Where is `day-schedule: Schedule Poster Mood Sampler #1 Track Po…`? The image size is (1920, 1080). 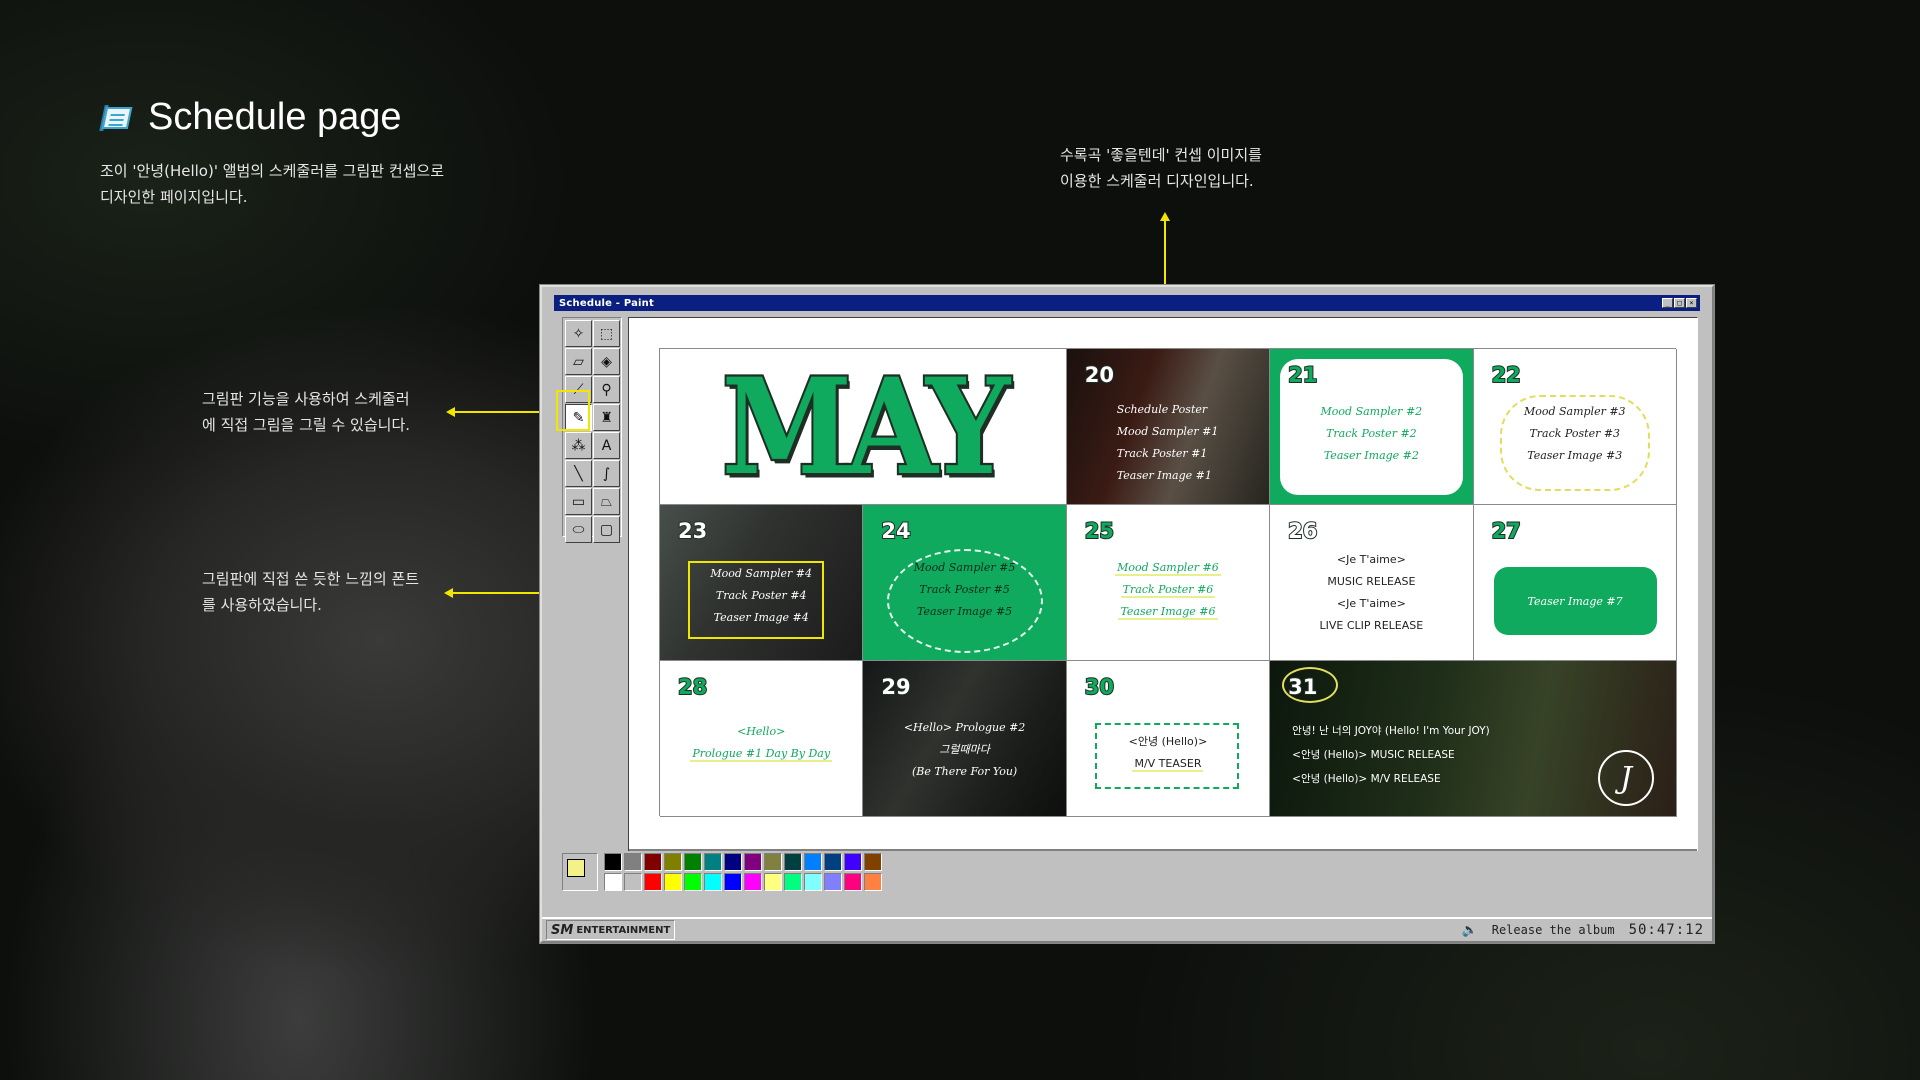
day-schedule: Schedule Poster Mood Sampler #1 Track Po… is located at coordinates (1168, 443).